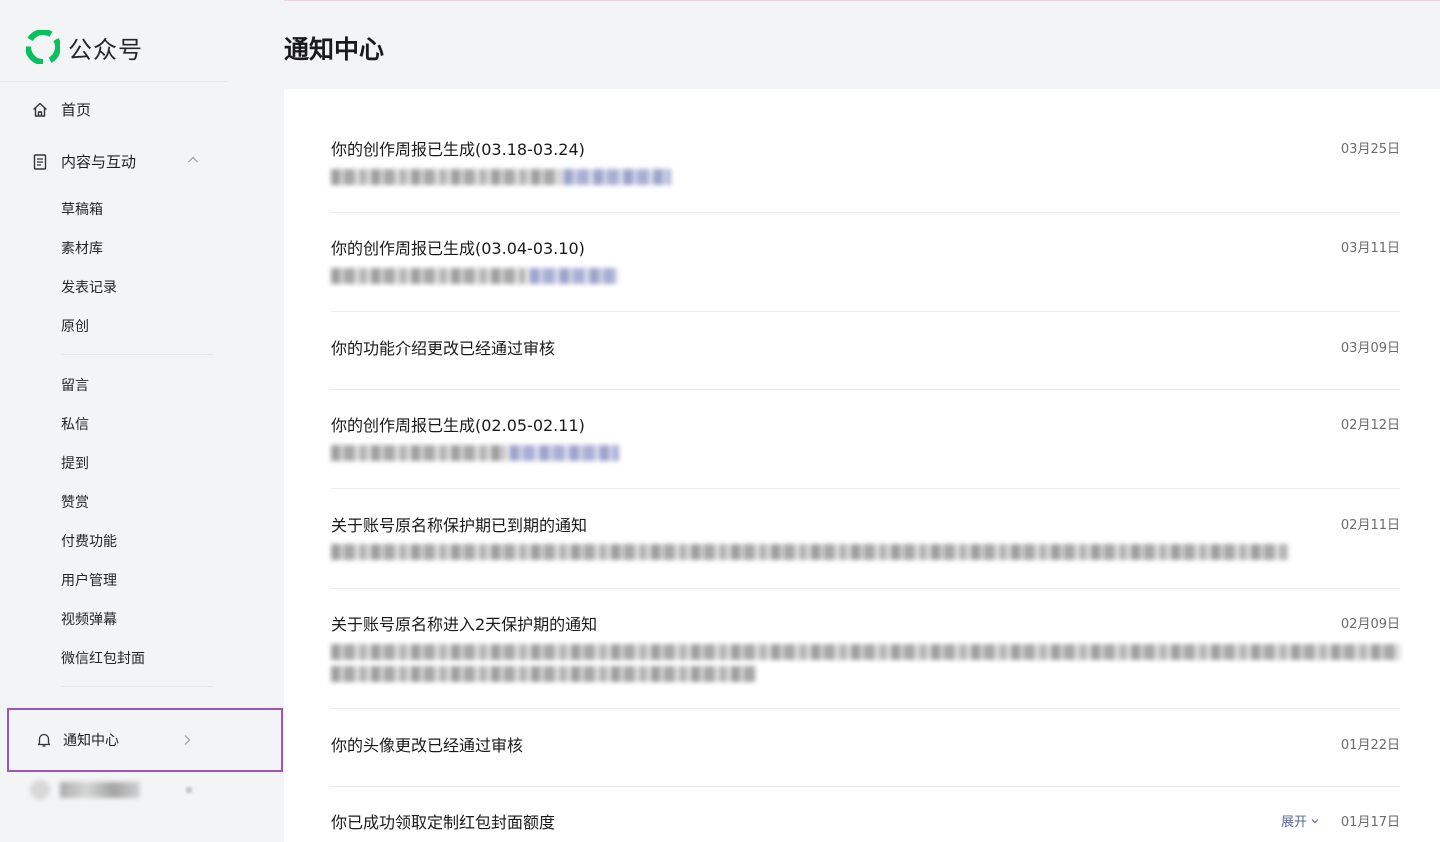  Describe the element at coordinates (91, 741) in the screenshot. I see `sidebar-item-label: 通知中心` at that location.